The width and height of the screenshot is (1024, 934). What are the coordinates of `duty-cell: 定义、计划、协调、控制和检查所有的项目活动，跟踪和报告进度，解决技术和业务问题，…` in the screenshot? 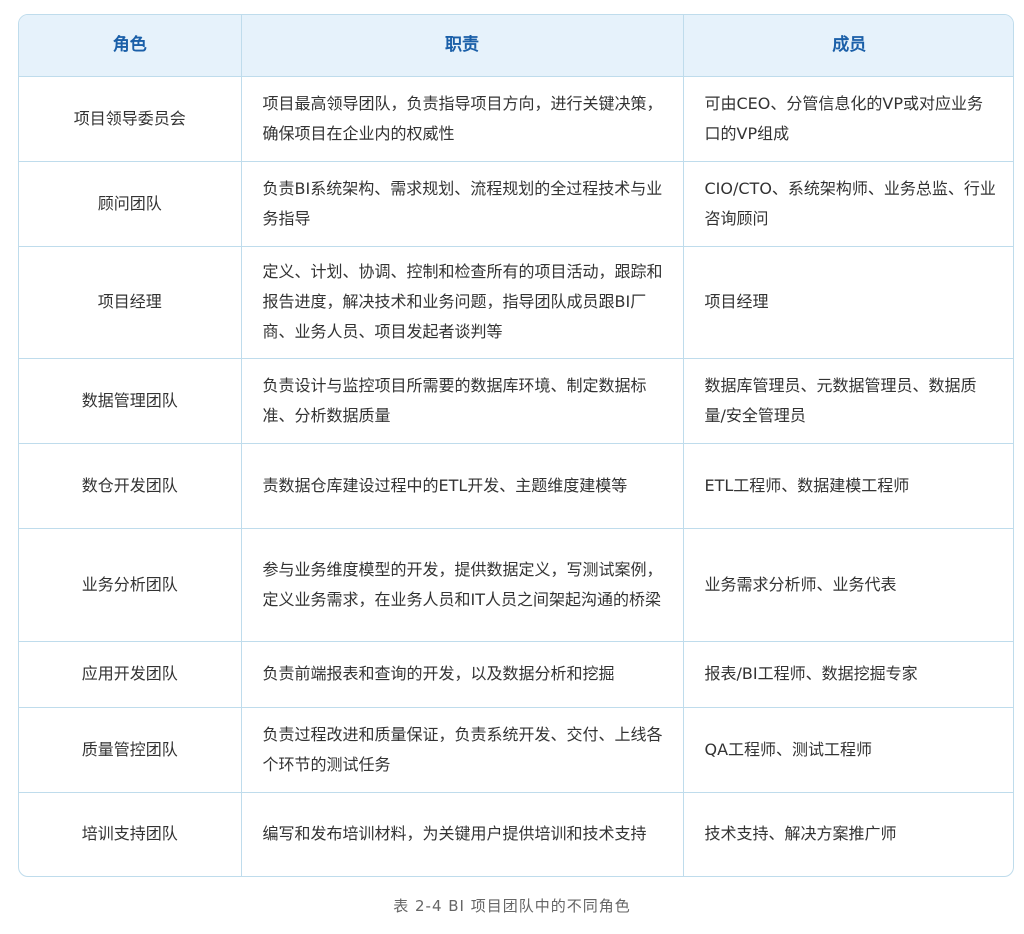 It's located at (462, 302).